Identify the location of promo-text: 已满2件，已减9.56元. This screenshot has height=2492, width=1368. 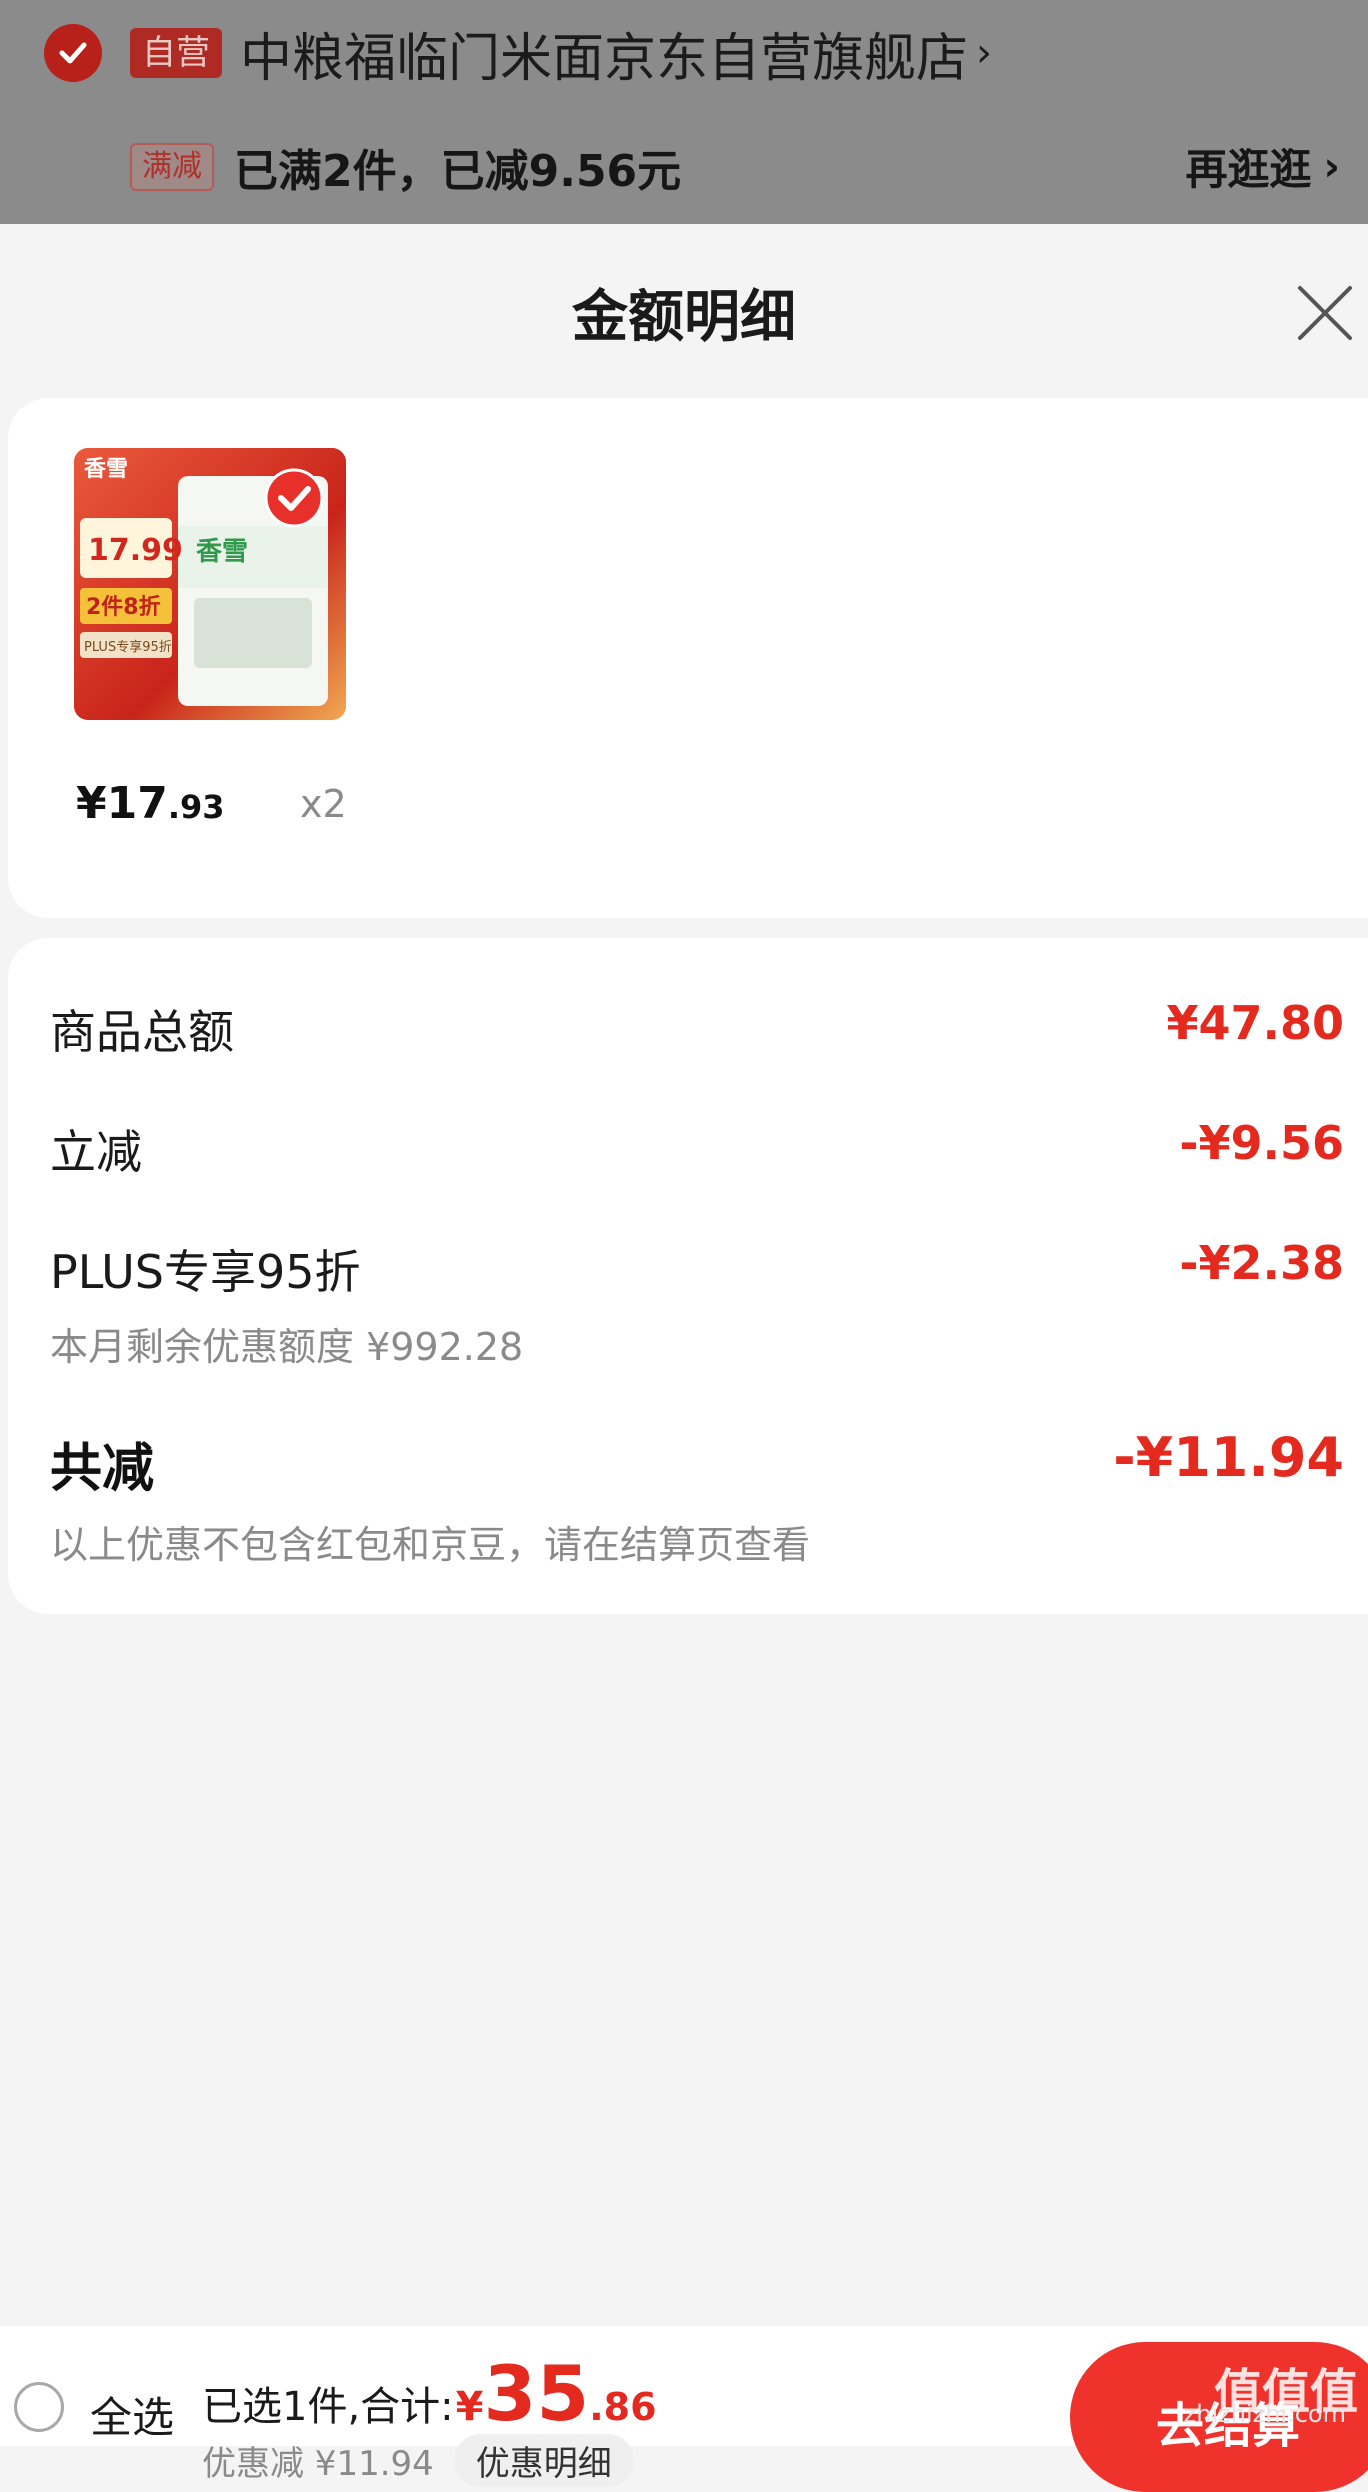
(458, 171).